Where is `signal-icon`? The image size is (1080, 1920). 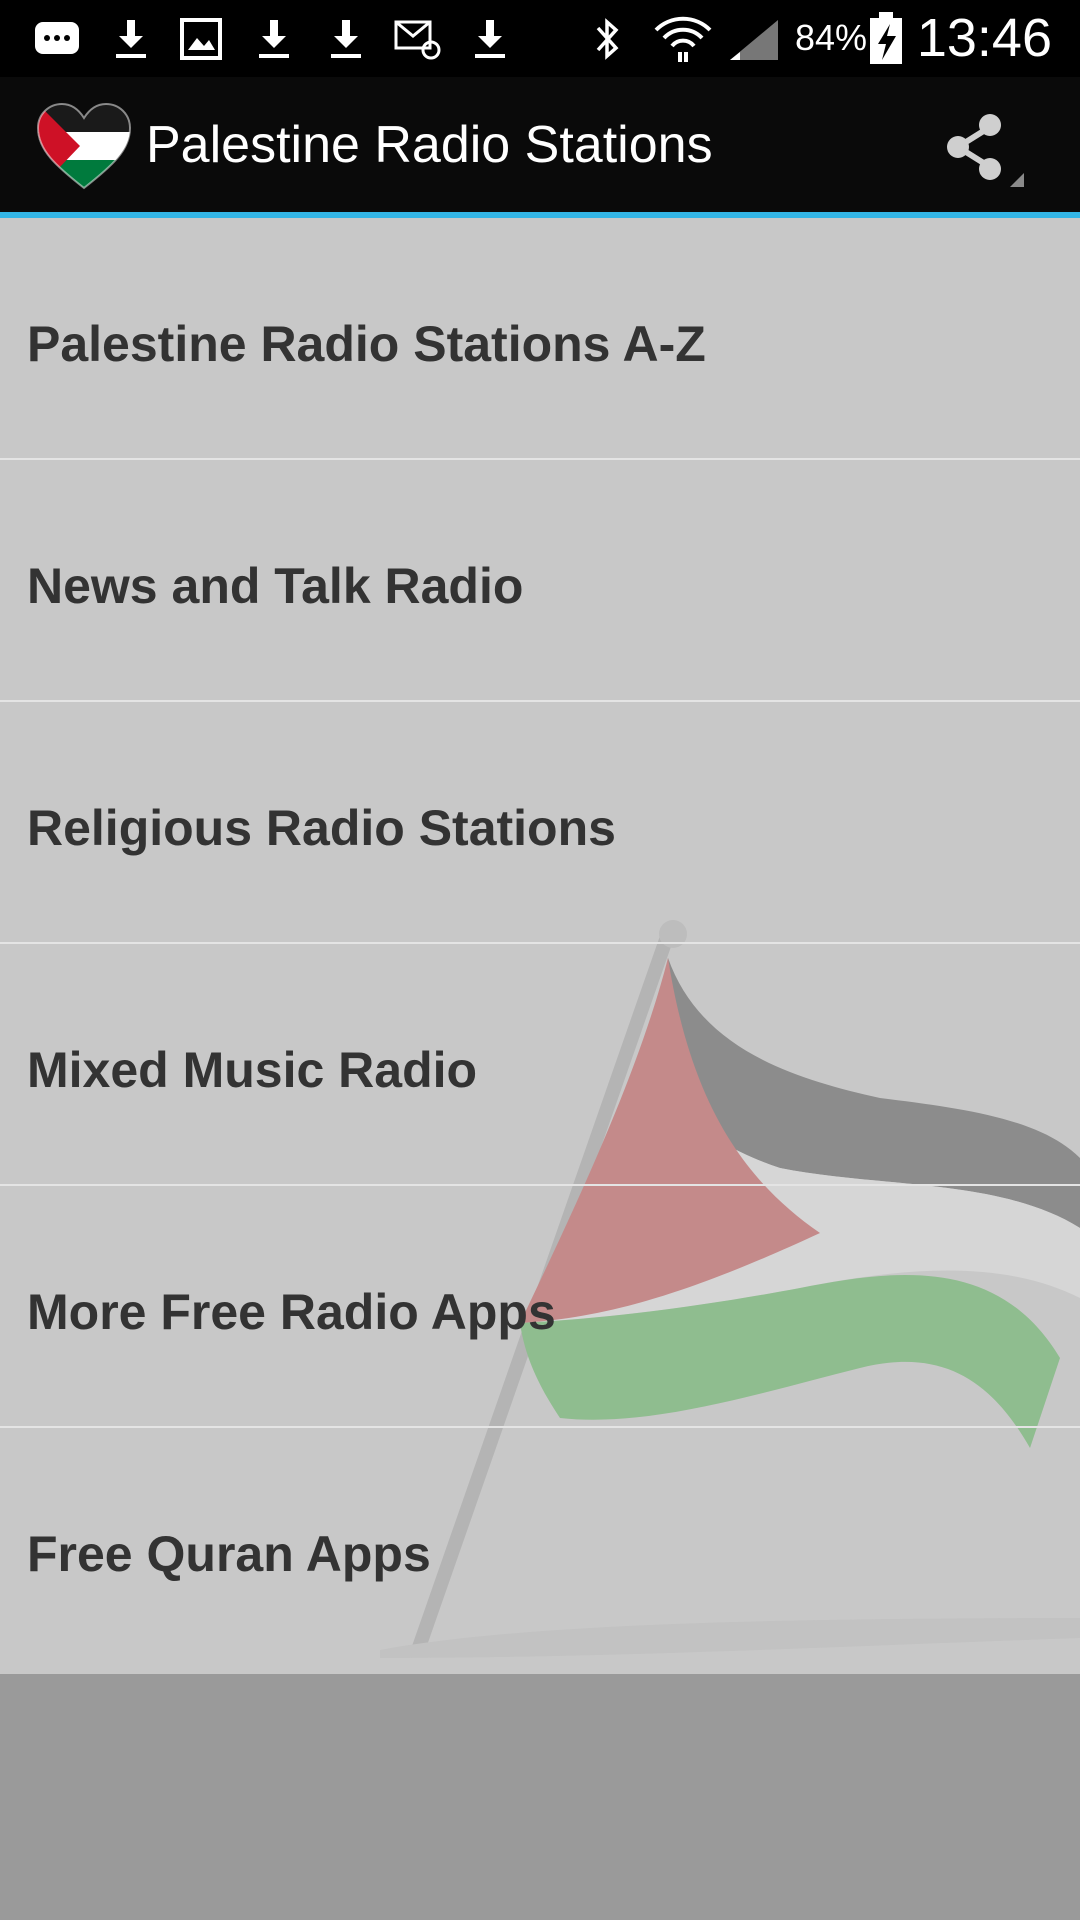
signal-icon is located at coordinates (754, 40).